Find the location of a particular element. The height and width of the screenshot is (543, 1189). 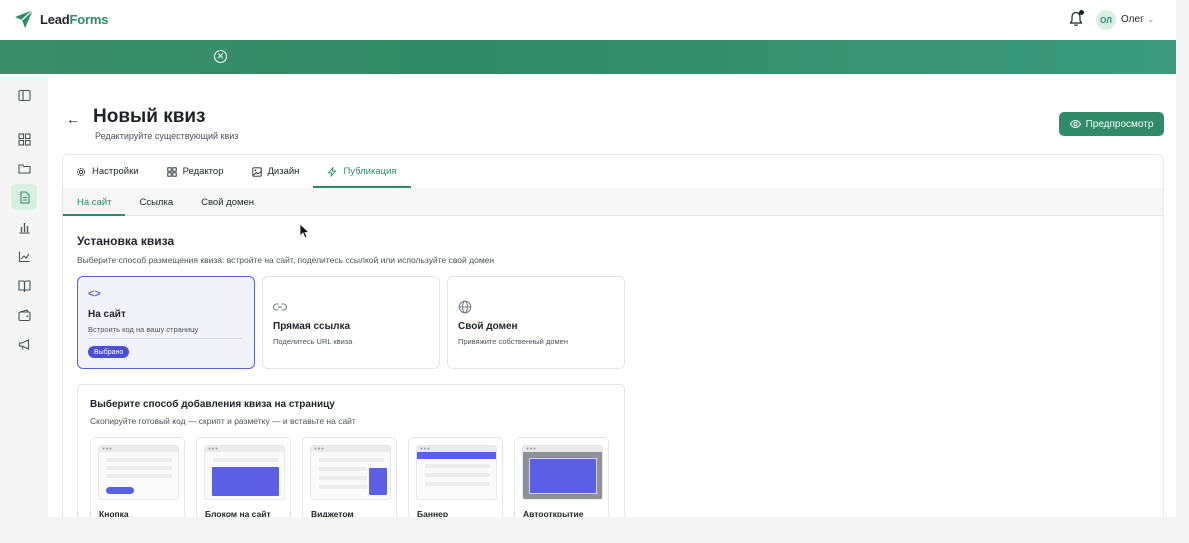

logo-text: LeadForms is located at coordinates (74, 19).